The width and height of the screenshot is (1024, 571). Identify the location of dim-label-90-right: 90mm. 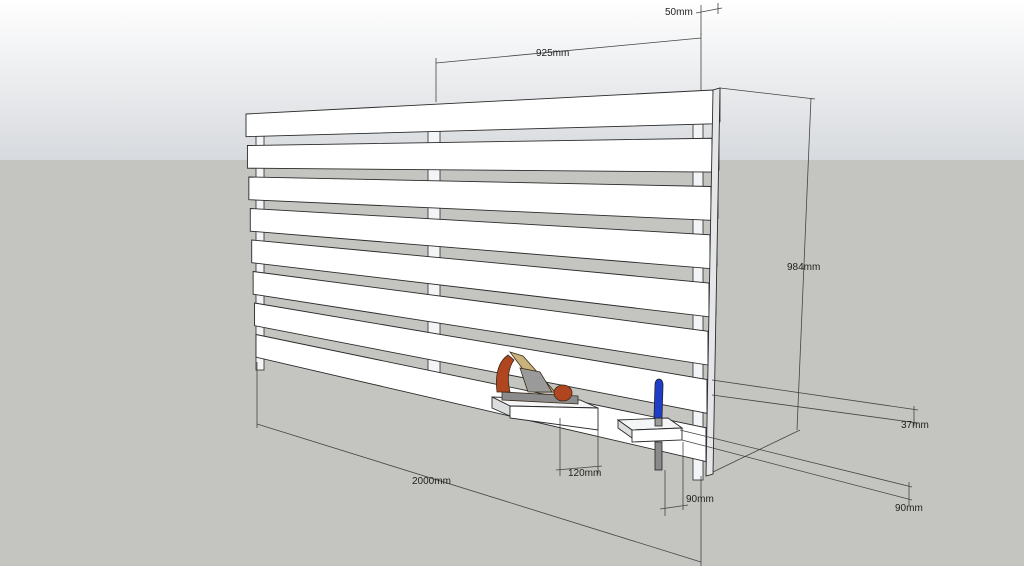
(909, 508).